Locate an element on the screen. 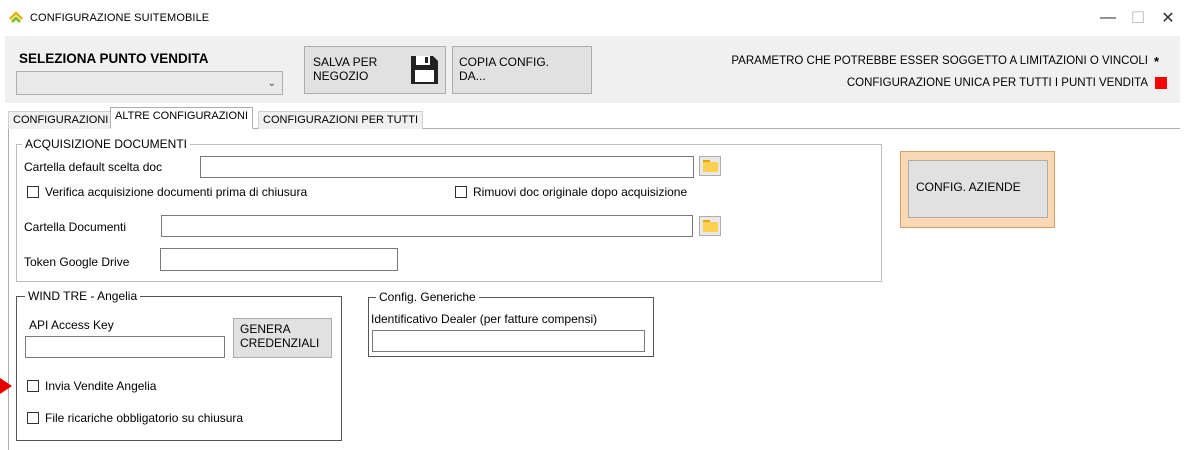 Image resolution: width=1184 pixels, height=450 pixels. send-sales-angelia-checkbox is located at coordinates (33, 386).